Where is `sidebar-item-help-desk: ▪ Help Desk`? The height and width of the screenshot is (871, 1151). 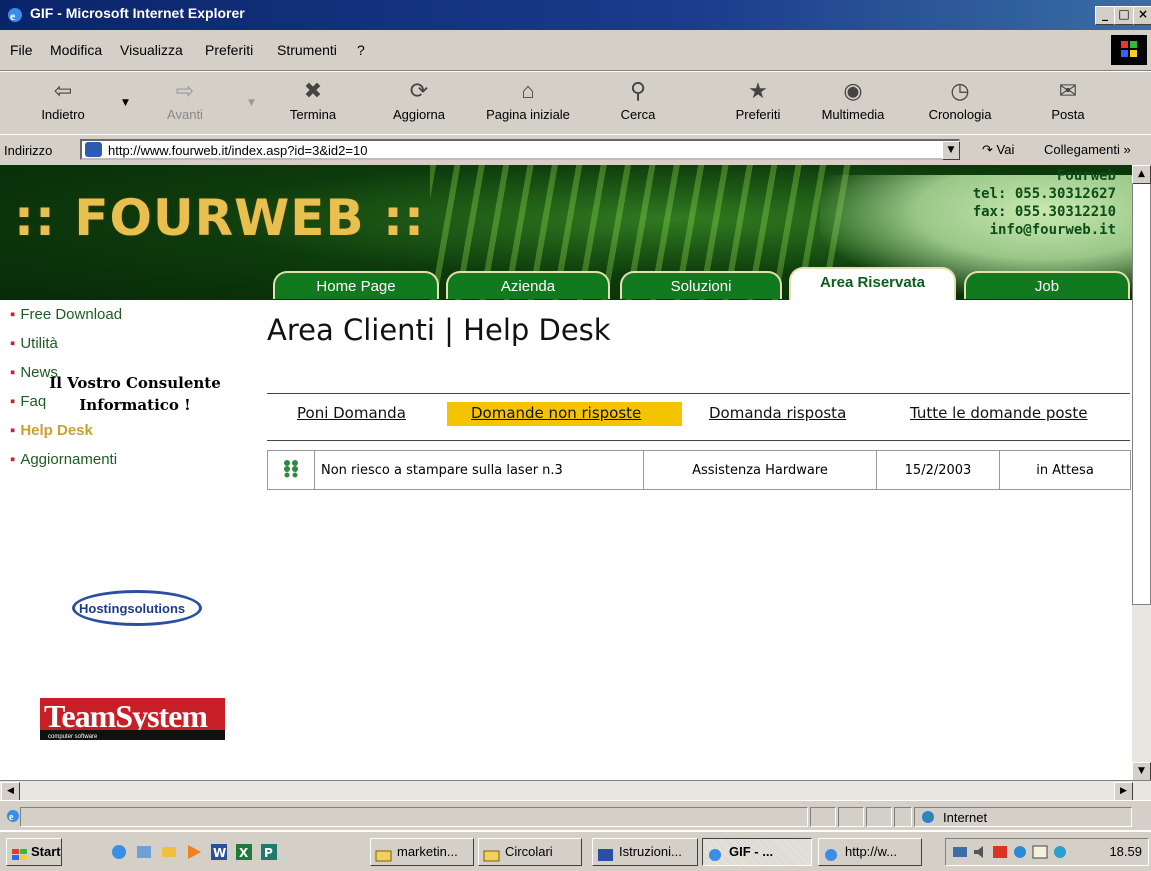
sidebar-item-help-desk: ▪ Help Desk is located at coordinates (51, 430).